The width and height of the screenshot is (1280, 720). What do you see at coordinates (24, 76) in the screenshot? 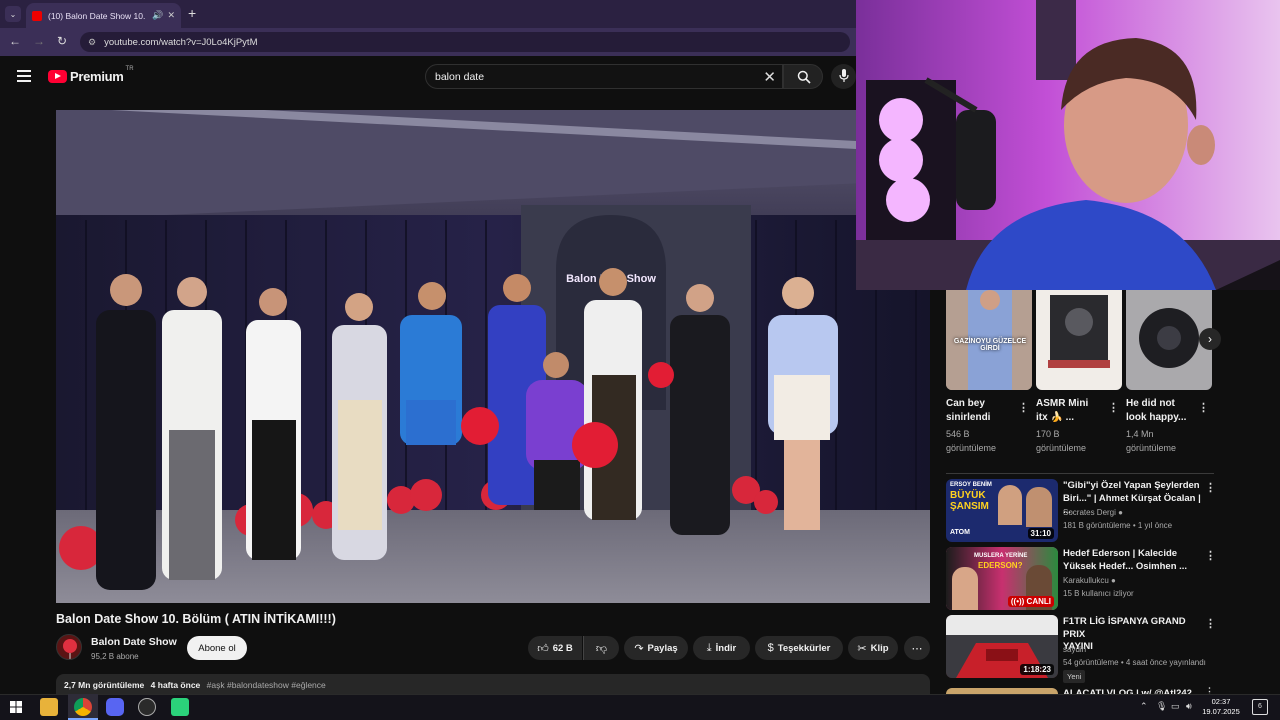
I see `hamburger-menu-icon` at bounding box center [24, 76].